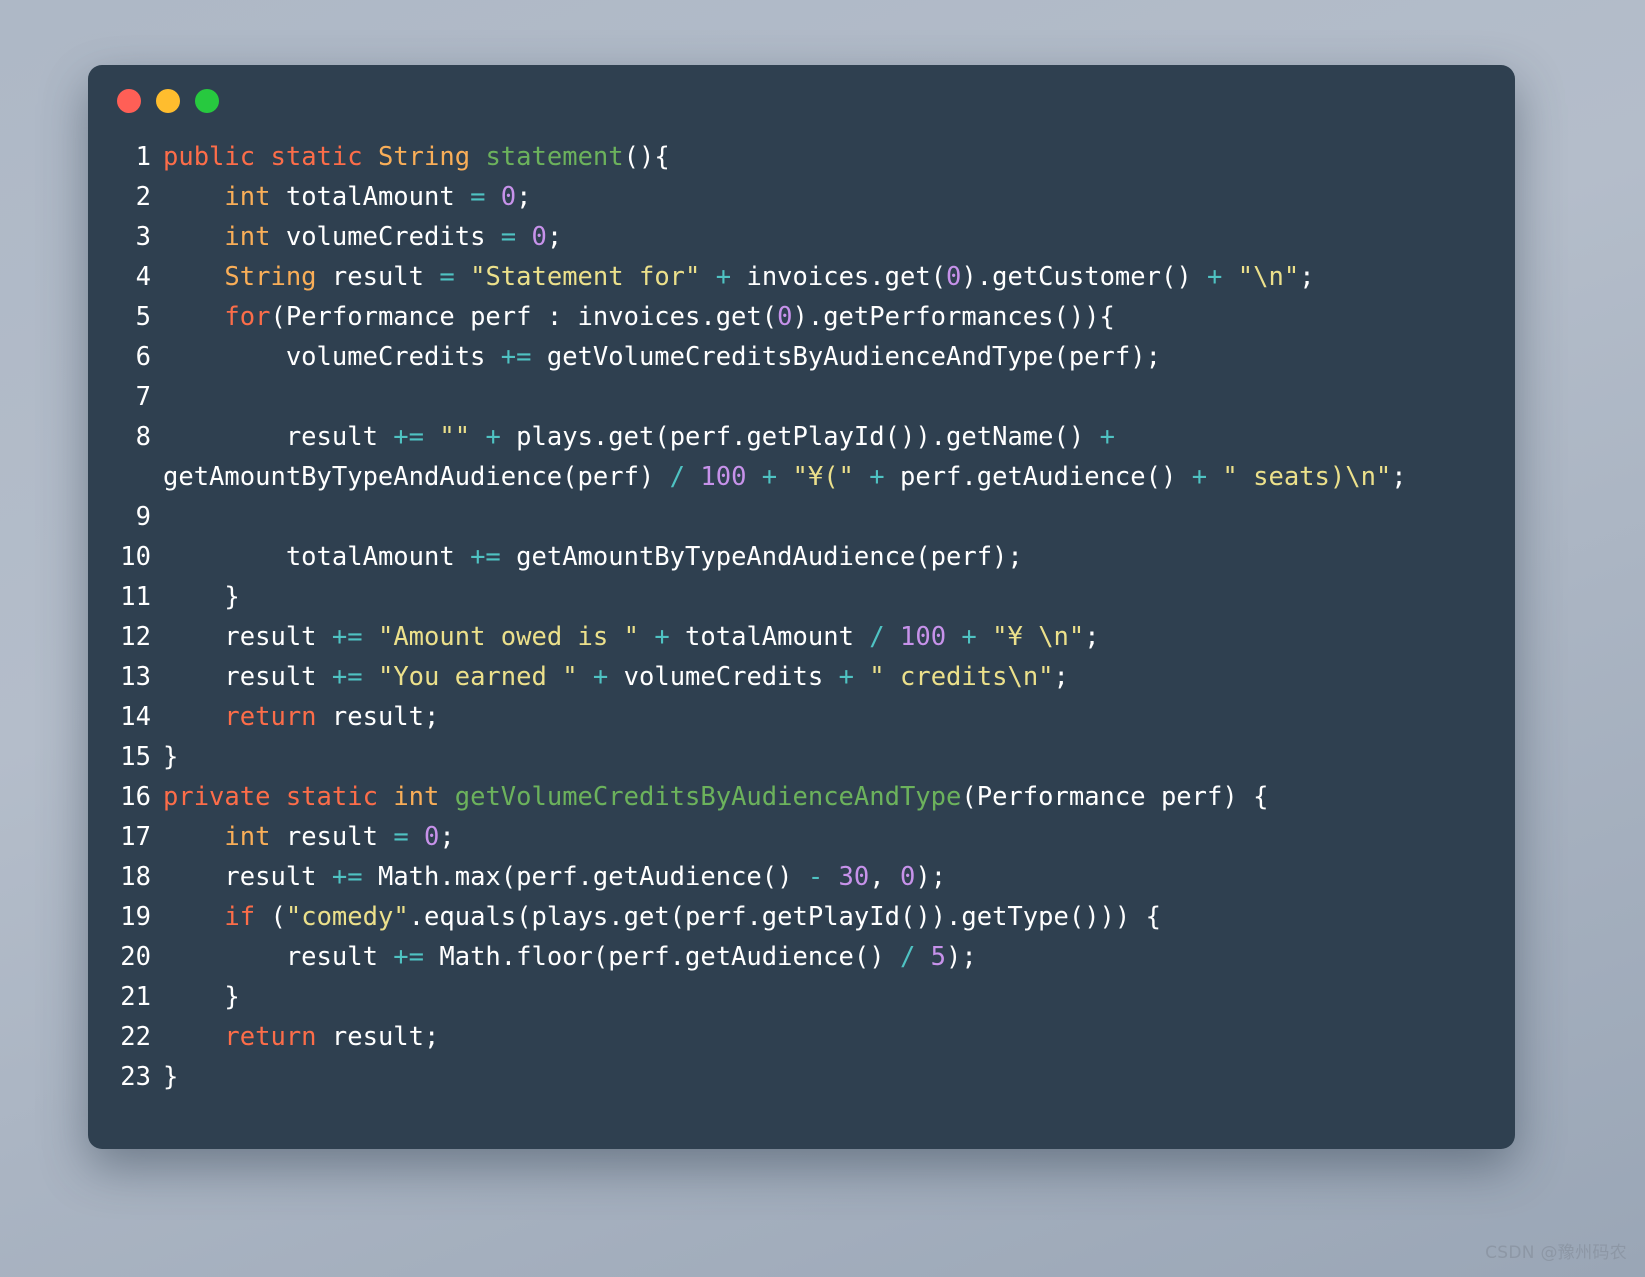 This screenshot has height=1277, width=1645. What do you see at coordinates (801, 717) in the screenshot?
I see `code-line: 14 return result;` at bounding box center [801, 717].